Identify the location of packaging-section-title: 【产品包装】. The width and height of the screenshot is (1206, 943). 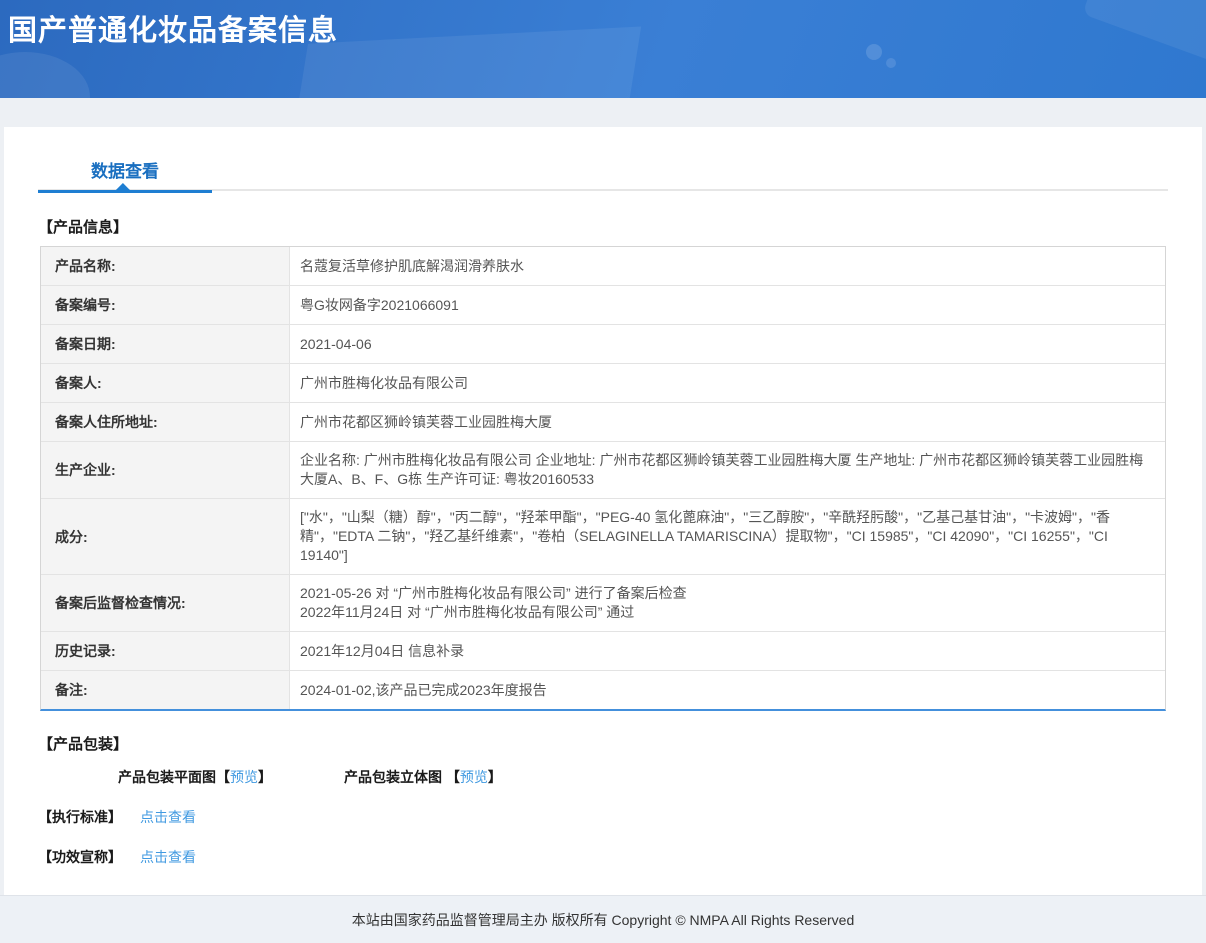
(83, 744).